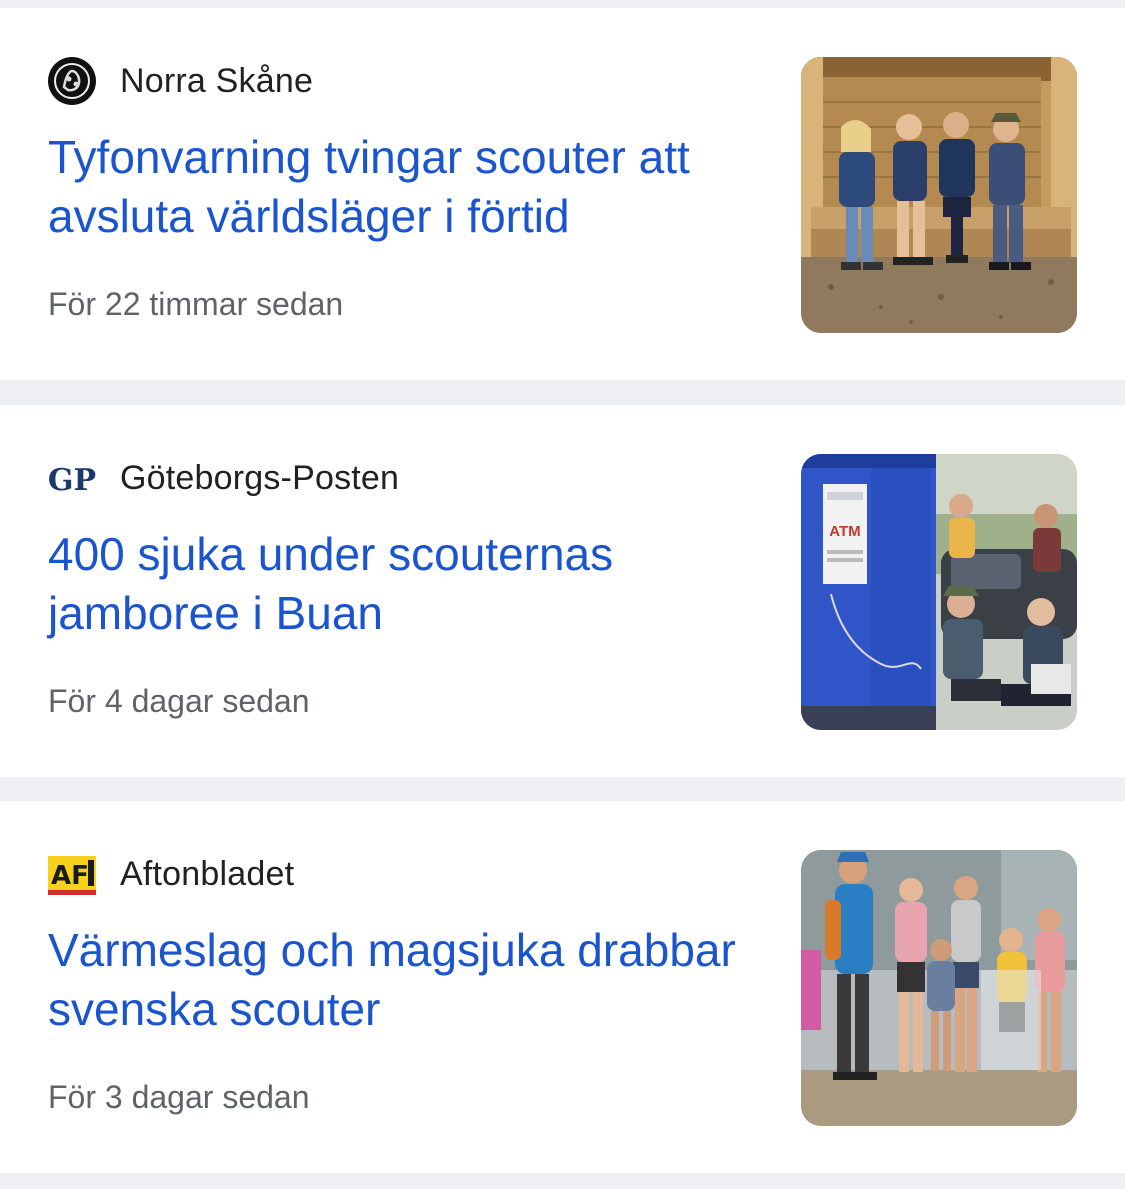 Image resolution: width=1125 pixels, height=1189 pixels. What do you see at coordinates (217, 80) in the screenshot?
I see `source-name: Norra Skåne` at bounding box center [217, 80].